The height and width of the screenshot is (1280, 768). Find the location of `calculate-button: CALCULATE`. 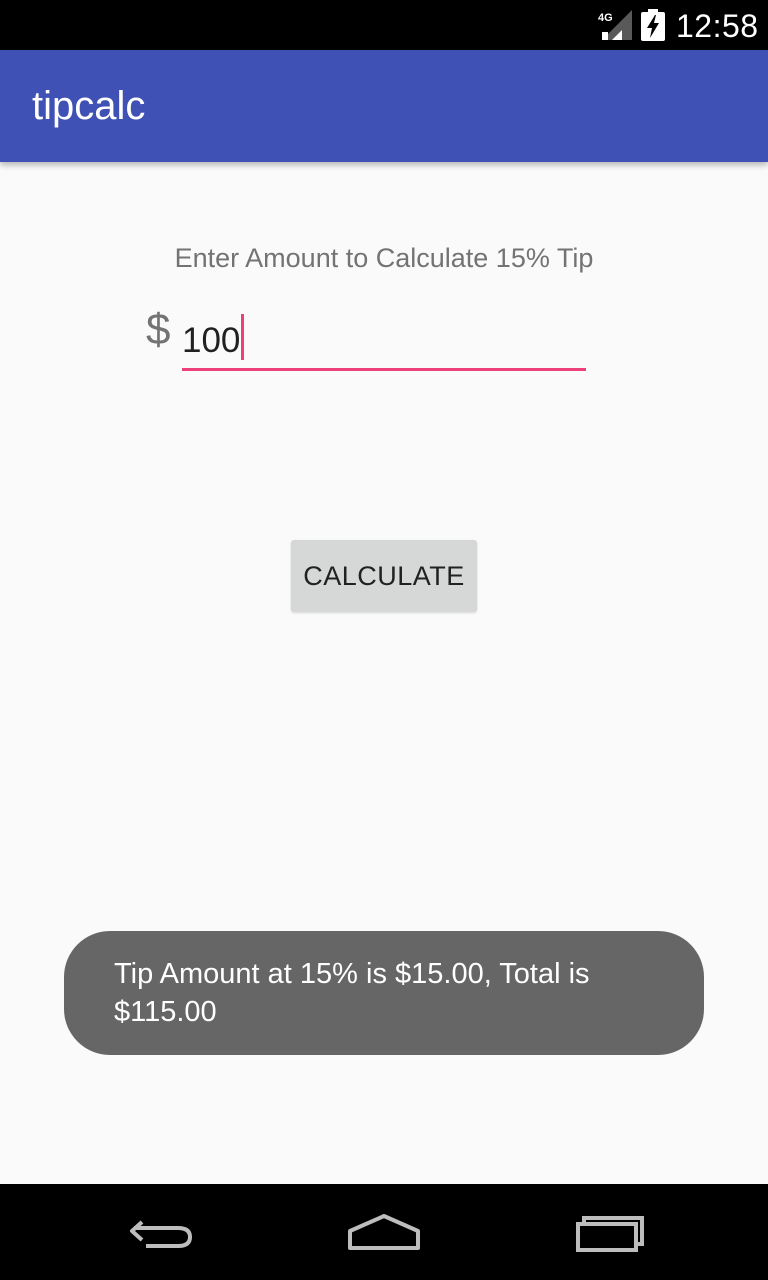

calculate-button: CALCULATE is located at coordinates (384, 576).